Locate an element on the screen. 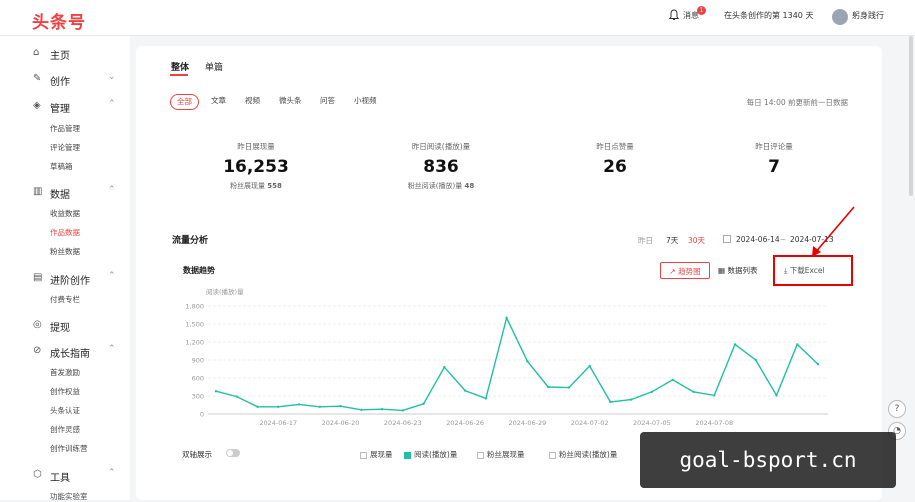 The height and width of the screenshot is (502, 915). calendar-icon is located at coordinates (727, 239).